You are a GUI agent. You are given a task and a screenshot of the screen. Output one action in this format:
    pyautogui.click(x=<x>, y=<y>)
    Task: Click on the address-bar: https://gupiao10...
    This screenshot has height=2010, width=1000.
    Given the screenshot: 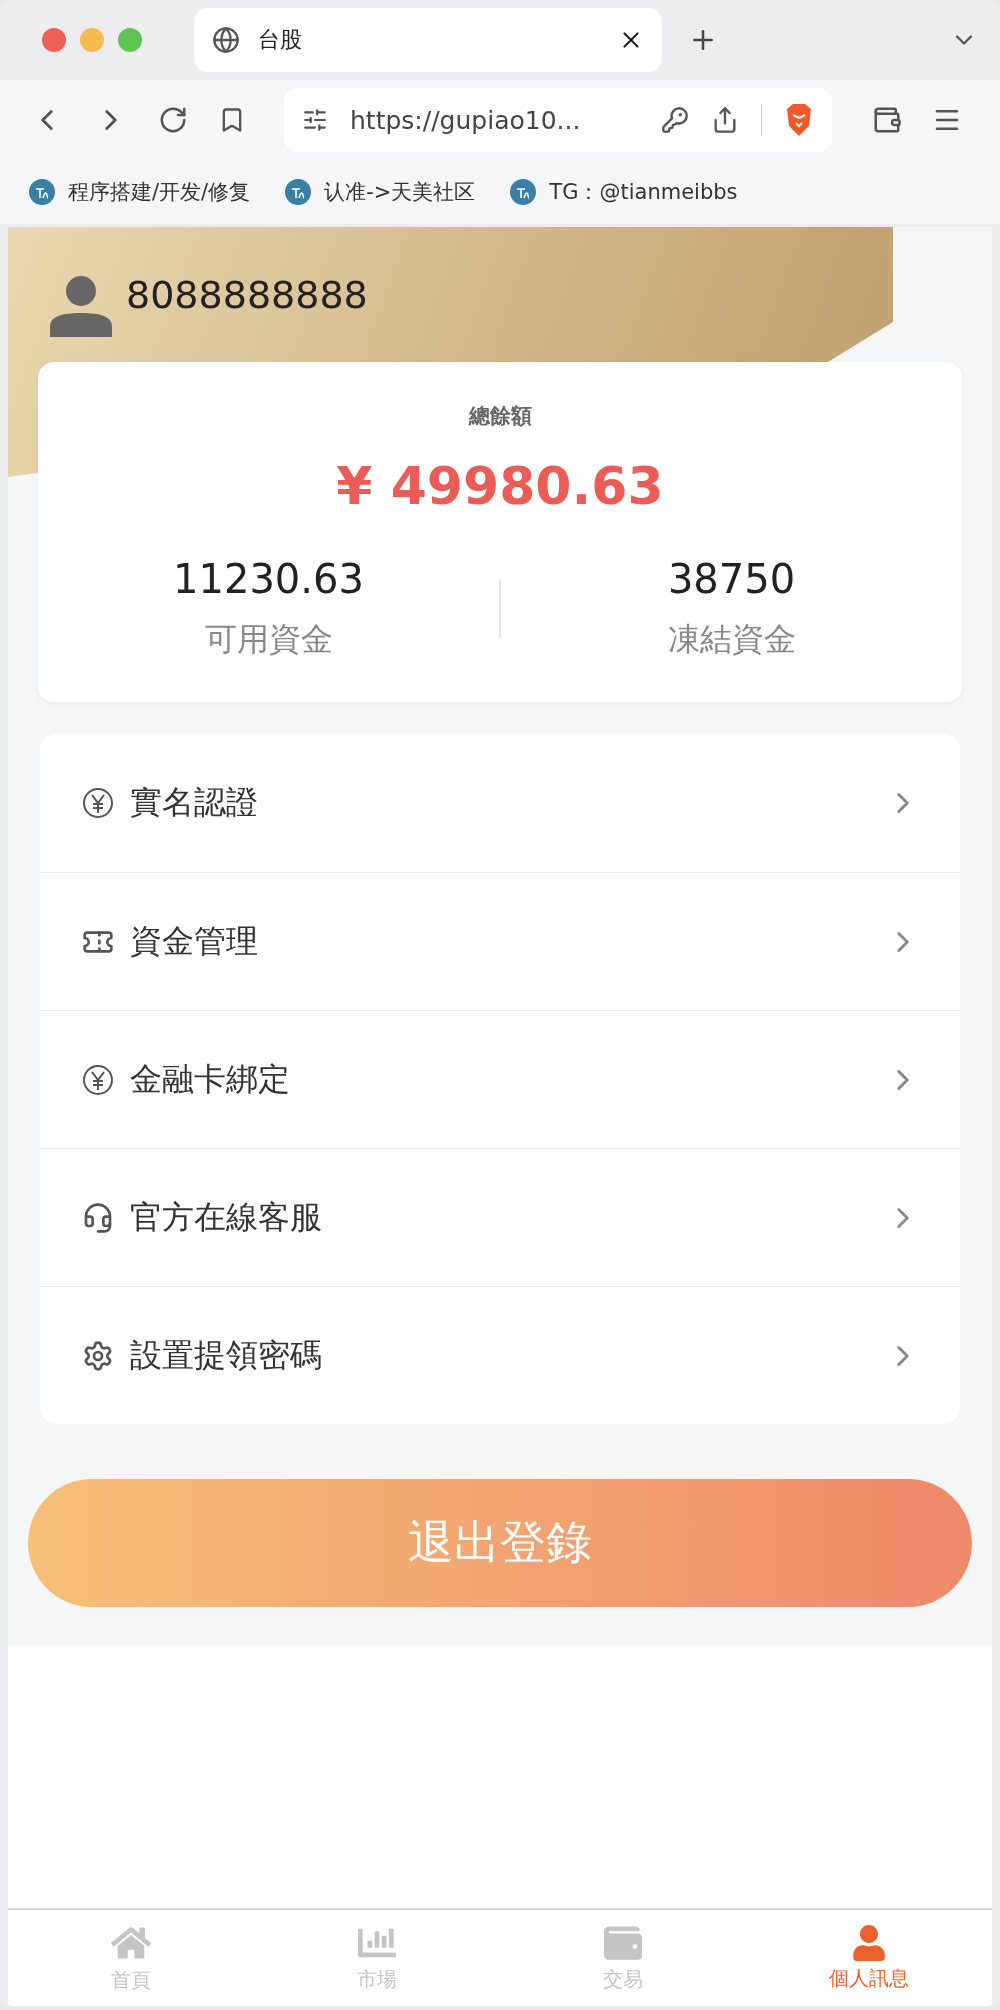 What is the action you would take?
    pyautogui.click(x=558, y=120)
    